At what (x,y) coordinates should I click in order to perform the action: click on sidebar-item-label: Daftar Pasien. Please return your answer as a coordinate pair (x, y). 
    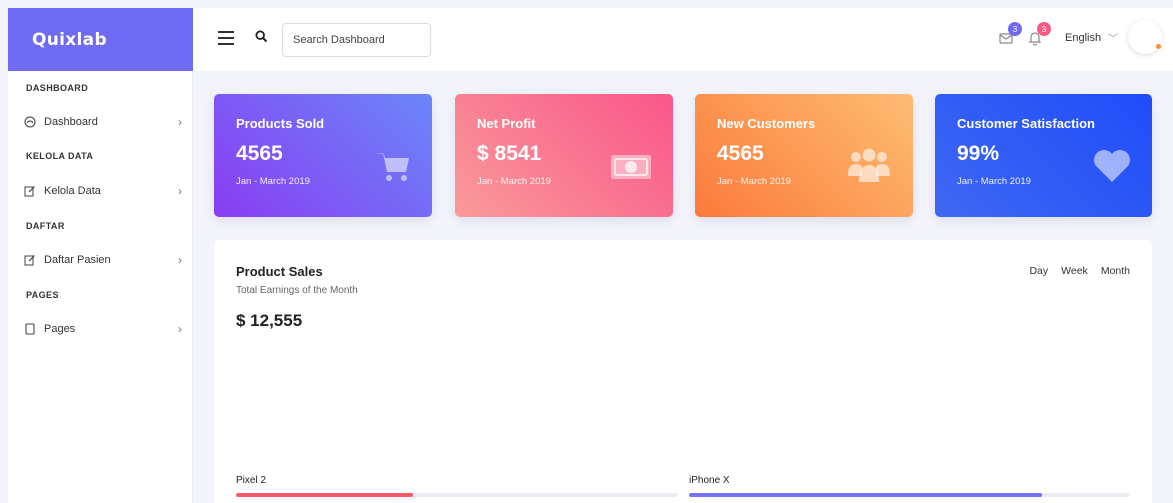
    Looking at the image, I should click on (77, 260).